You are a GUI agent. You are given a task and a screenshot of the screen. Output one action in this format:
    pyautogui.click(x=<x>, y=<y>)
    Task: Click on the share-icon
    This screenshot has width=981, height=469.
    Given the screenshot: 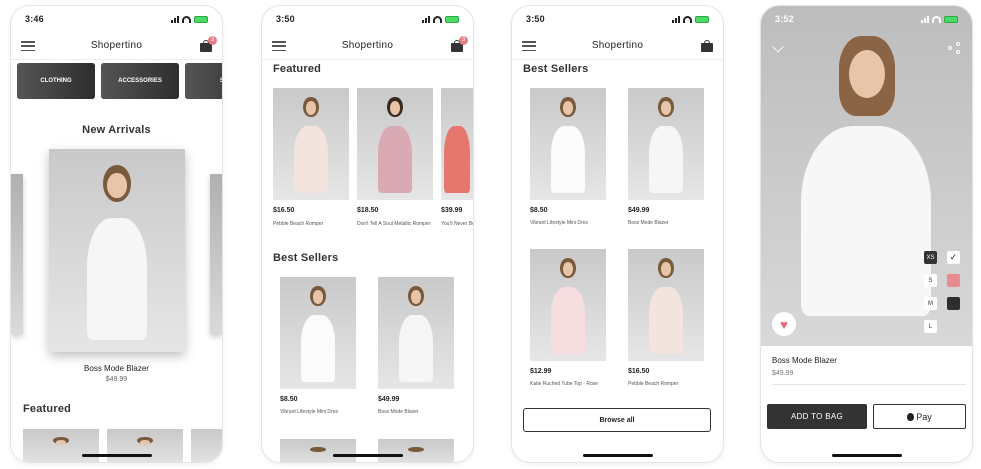 What is the action you would take?
    pyautogui.click(x=954, y=48)
    